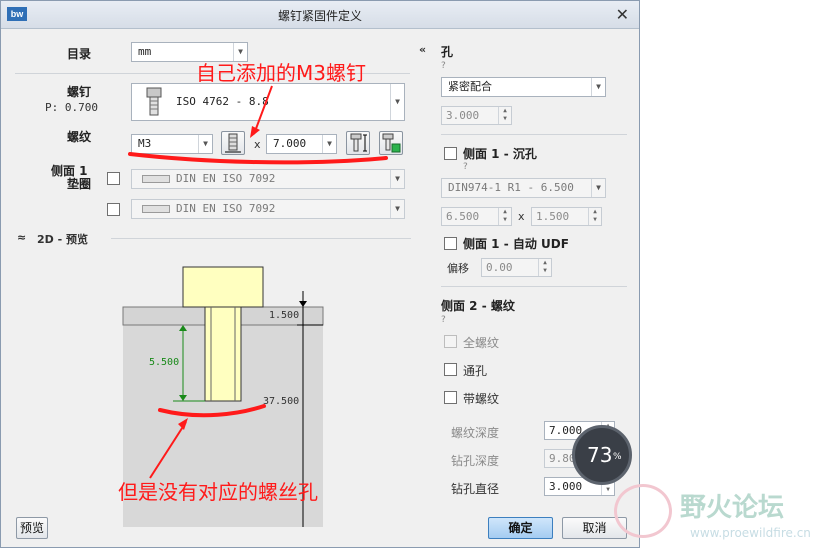  I want to click on top-arrowhead, so click(255, 132).